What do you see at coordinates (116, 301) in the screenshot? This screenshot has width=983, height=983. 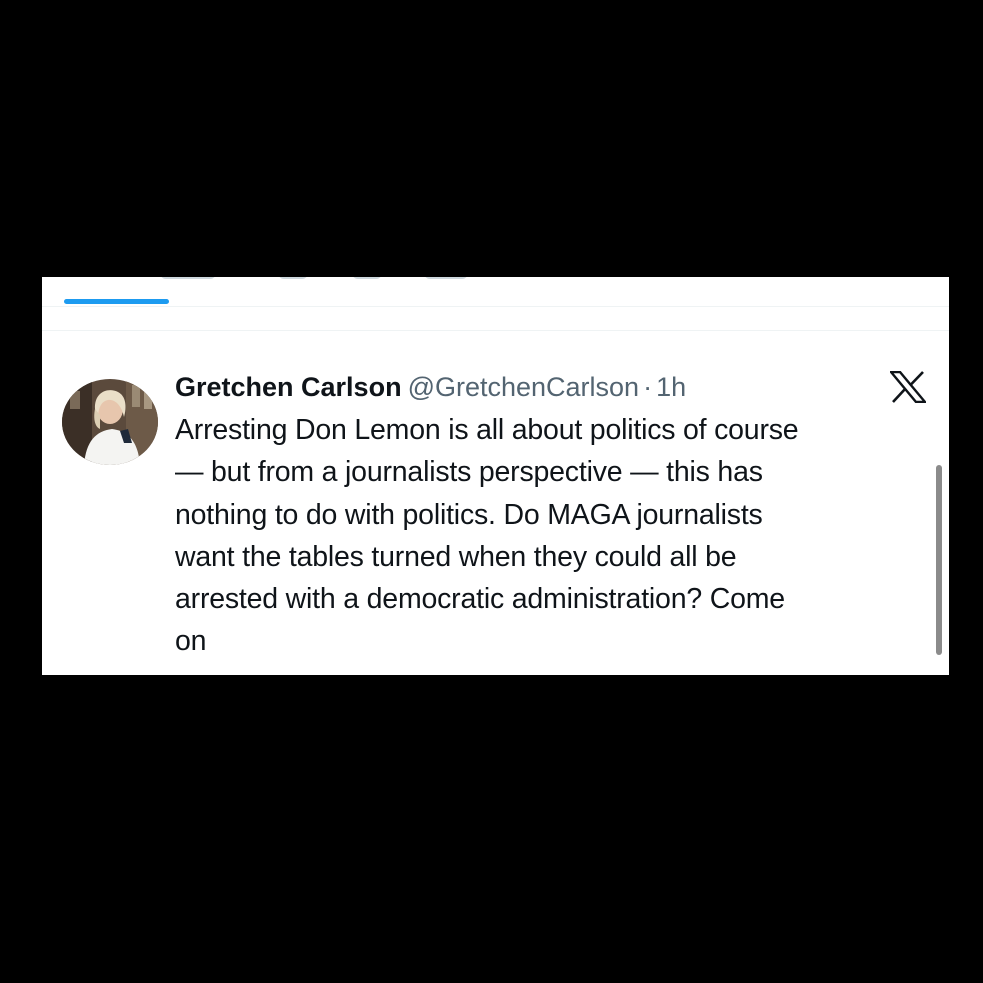 I see `active-tab-indicator` at bounding box center [116, 301].